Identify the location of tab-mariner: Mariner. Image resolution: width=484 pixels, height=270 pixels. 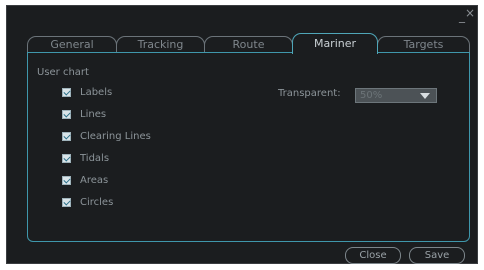
(335, 43).